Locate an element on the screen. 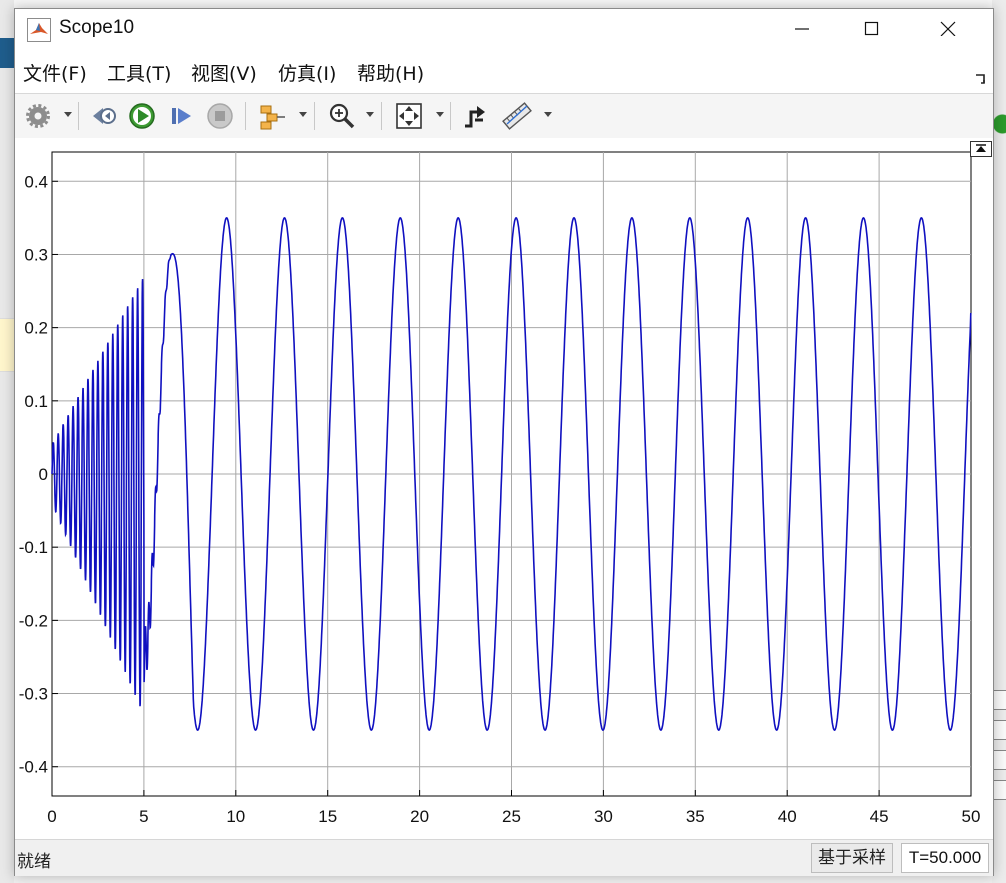 This screenshot has width=1006, height=883. y-tick-label: -0.4 is located at coordinates (33, 767).